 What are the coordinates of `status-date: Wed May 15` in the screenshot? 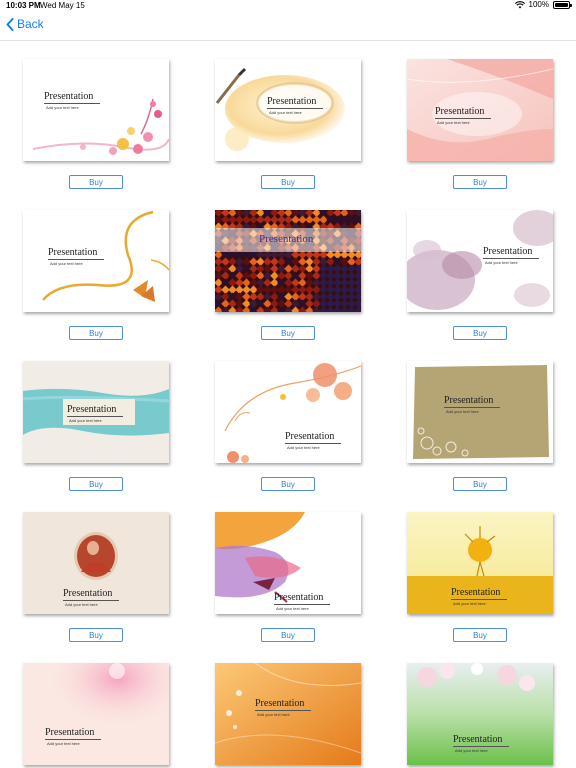 It's located at (62, 5).